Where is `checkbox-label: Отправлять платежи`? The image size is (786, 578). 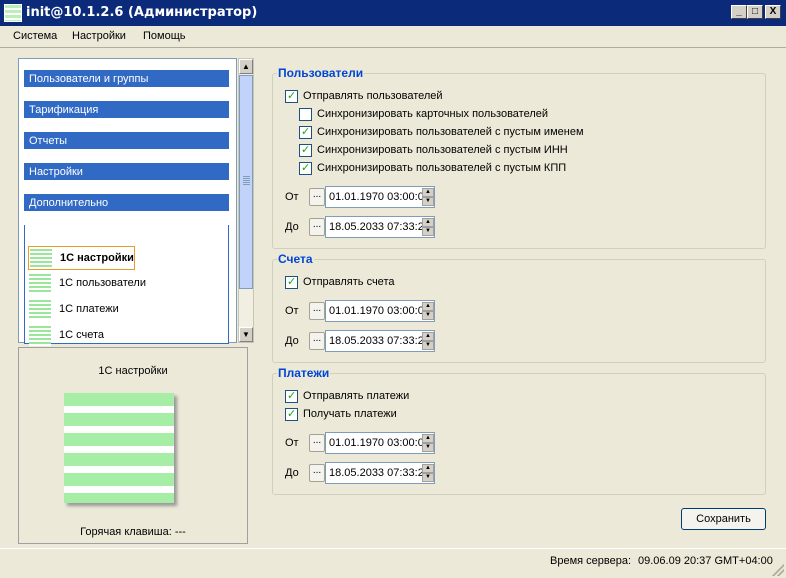
checkbox-label: Отправлять платежи is located at coordinates (356, 396).